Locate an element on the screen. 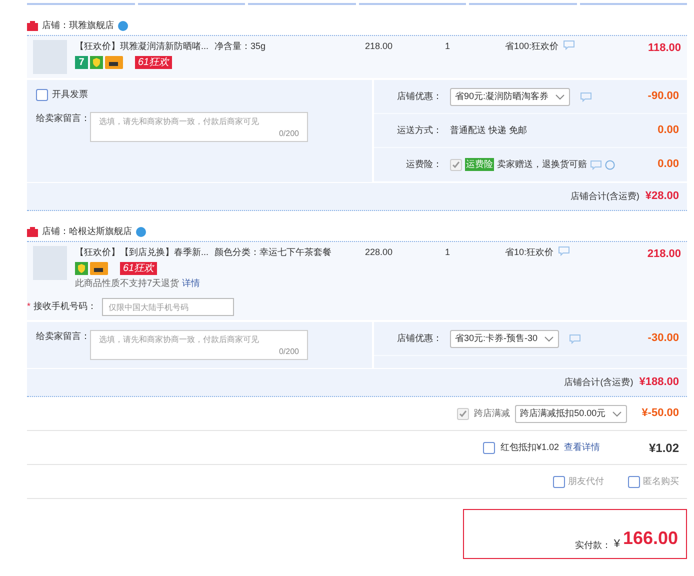 This screenshot has width=694, height=576. help-icon is located at coordinates (610, 165).